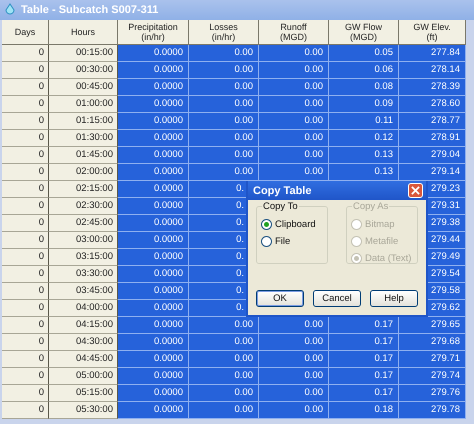 Image resolution: width=474 pixels, height=424 pixels. What do you see at coordinates (83, 359) in the screenshot?
I see `table-cell: 04:45:00` at bounding box center [83, 359].